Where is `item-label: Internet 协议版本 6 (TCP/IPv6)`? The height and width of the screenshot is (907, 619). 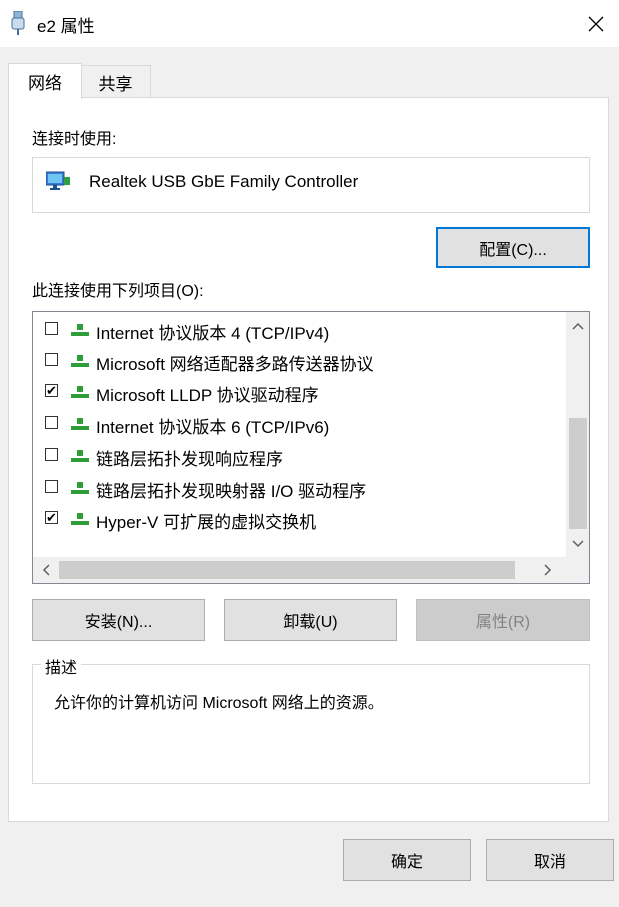
item-label: Internet 协议版本 6 (TCP/IPv6) is located at coordinates (213, 427).